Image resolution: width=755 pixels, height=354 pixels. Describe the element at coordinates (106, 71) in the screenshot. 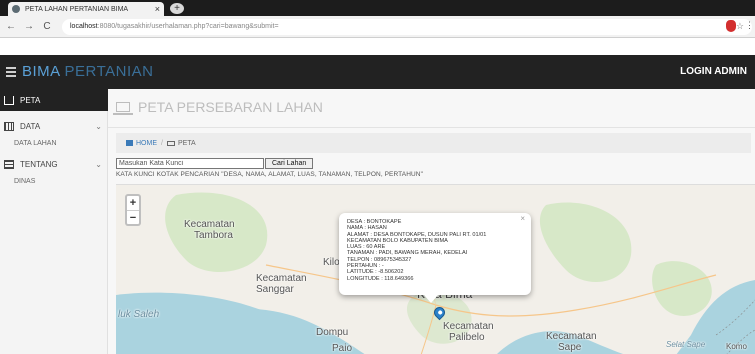

I see `brand-part-2: PERTANIAN` at that location.